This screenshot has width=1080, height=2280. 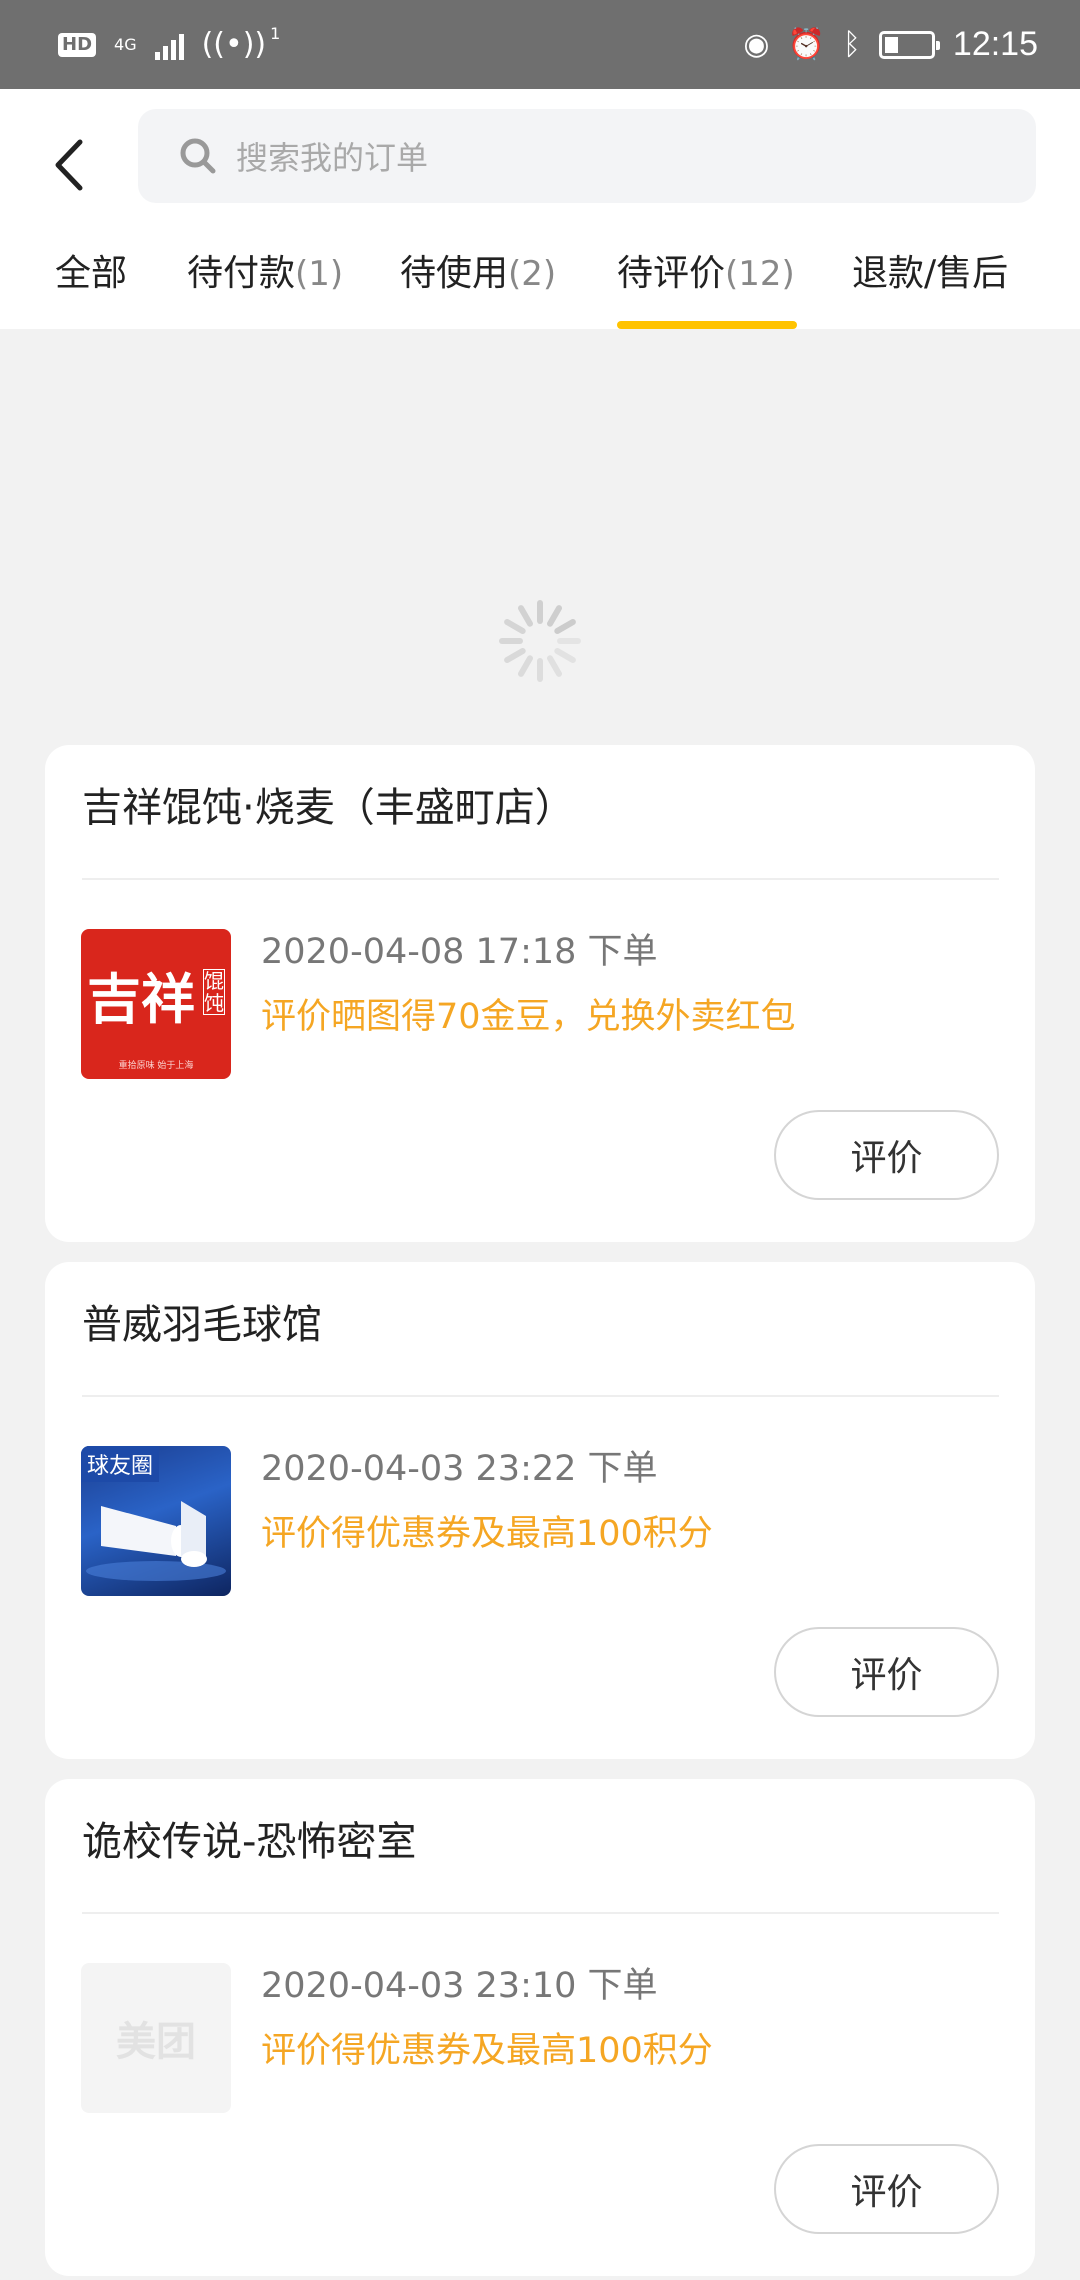 I want to click on order-time: 2020-04-03 23:22 下单, so click(x=459, y=1469).